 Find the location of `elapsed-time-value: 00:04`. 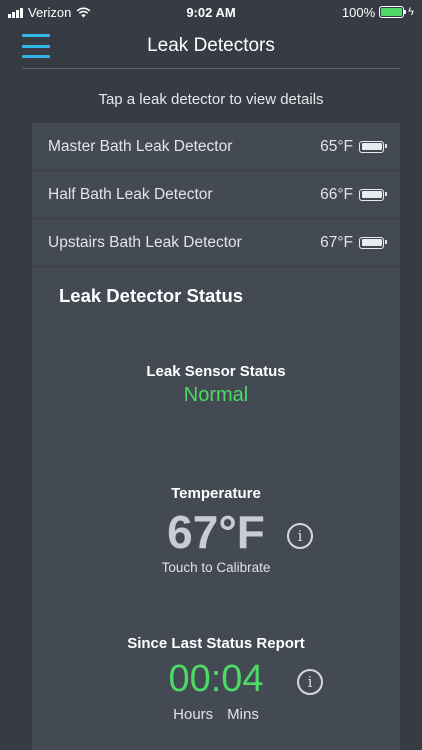

elapsed-time-value: 00:04 is located at coordinates (216, 679).